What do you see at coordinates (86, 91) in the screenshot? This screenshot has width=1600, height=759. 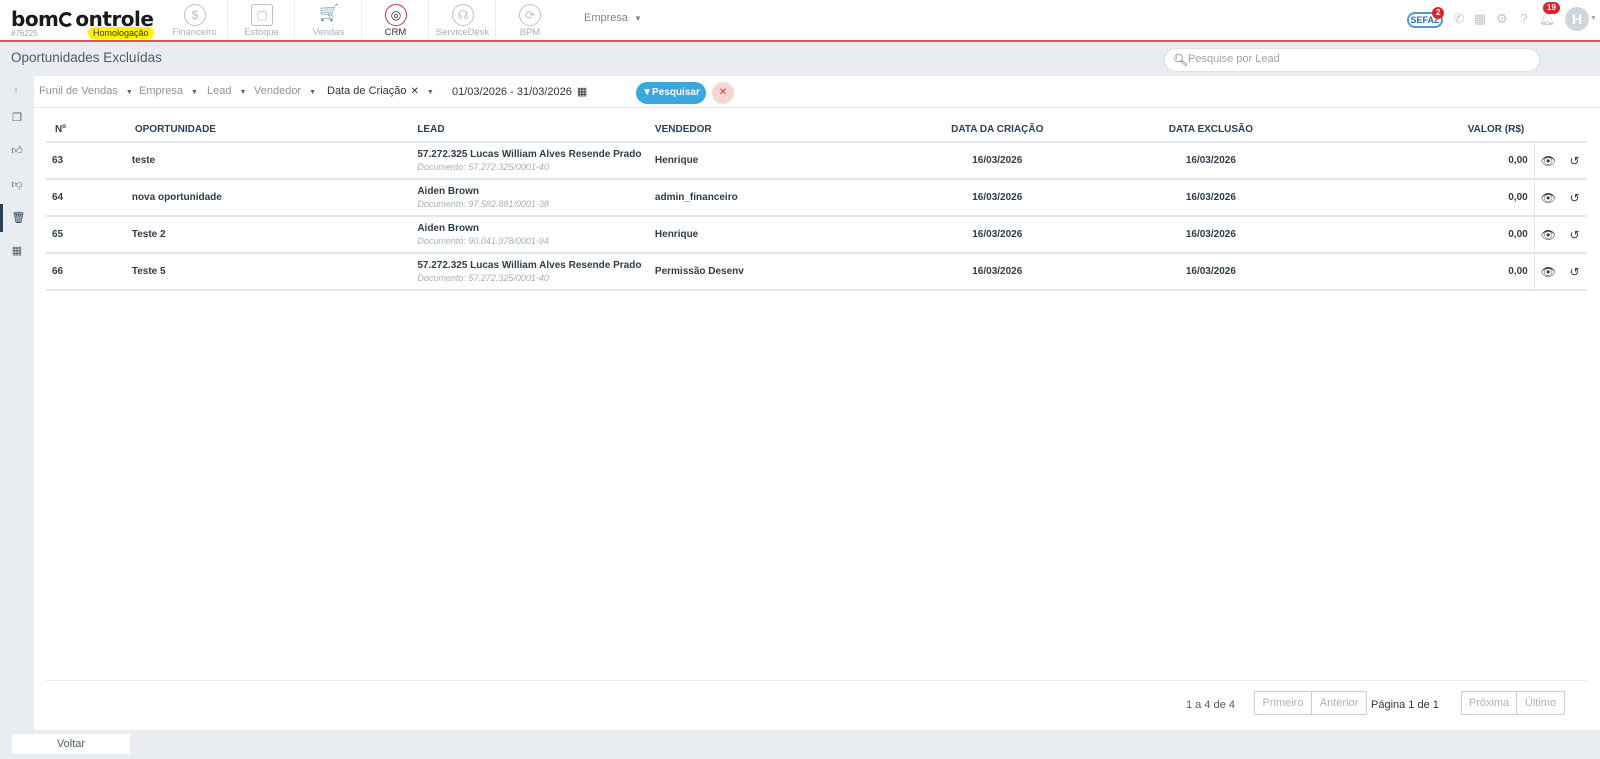 I see `filter-funil: Funil de Vendas ▼` at bounding box center [86, 91].